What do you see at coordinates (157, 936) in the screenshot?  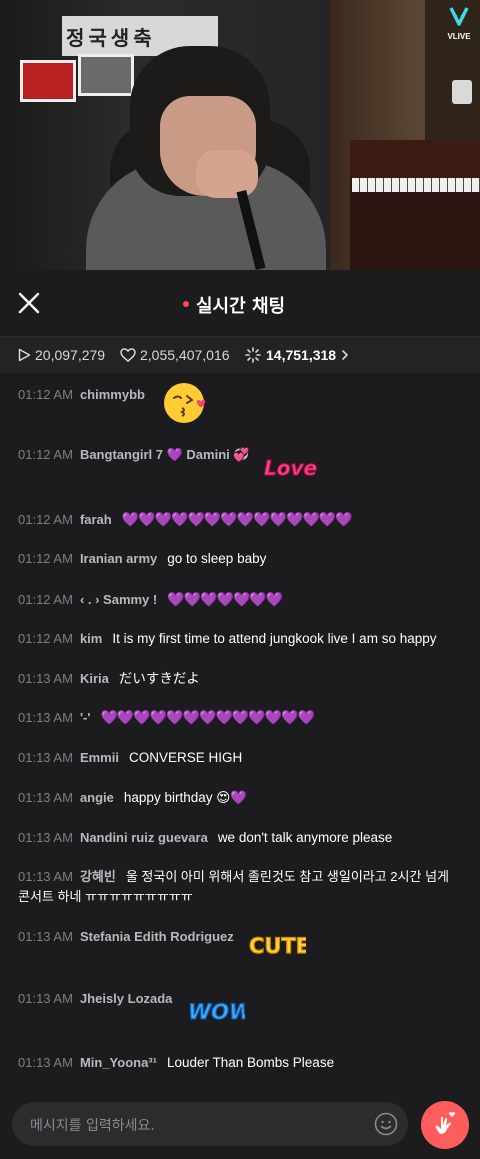 I see `message-username: Stefania Edith Rodriguez` at bounding box center [157, 936].